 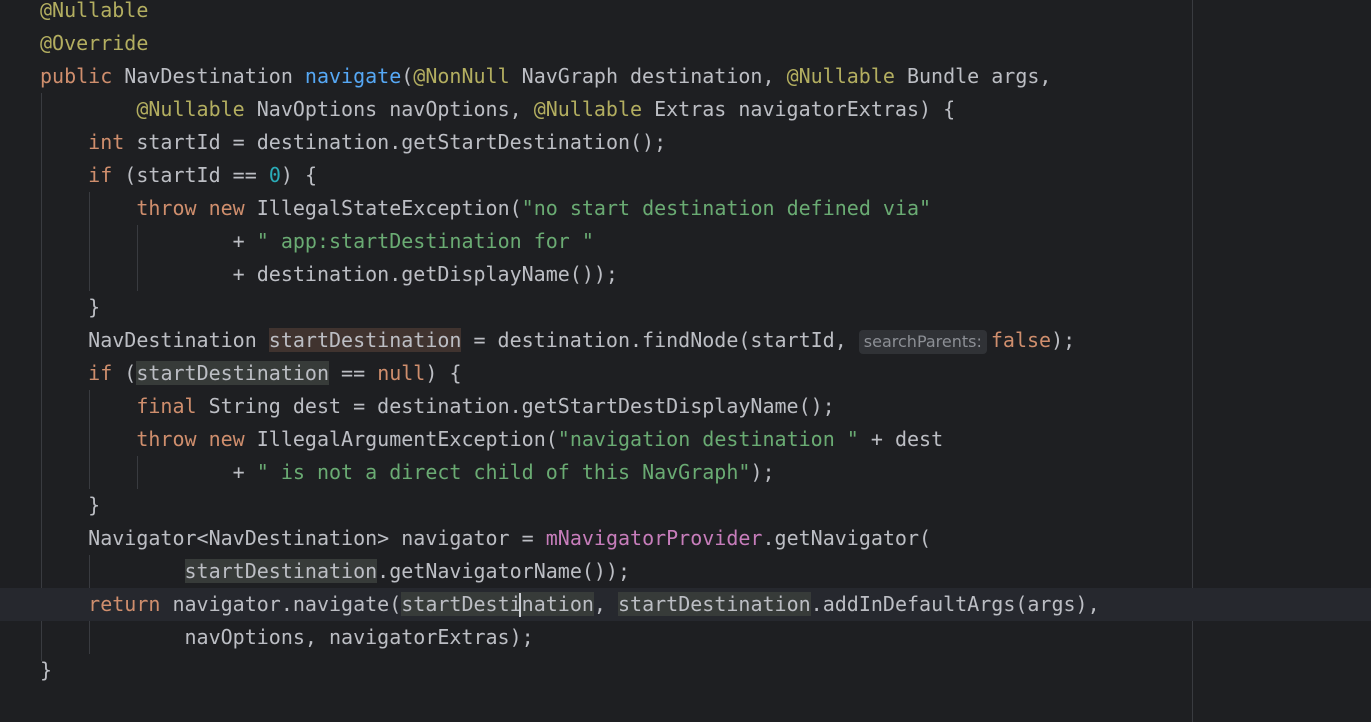 I want to click on code-line: navOptions, navigatorExtras);, so click(x=287, y=637).